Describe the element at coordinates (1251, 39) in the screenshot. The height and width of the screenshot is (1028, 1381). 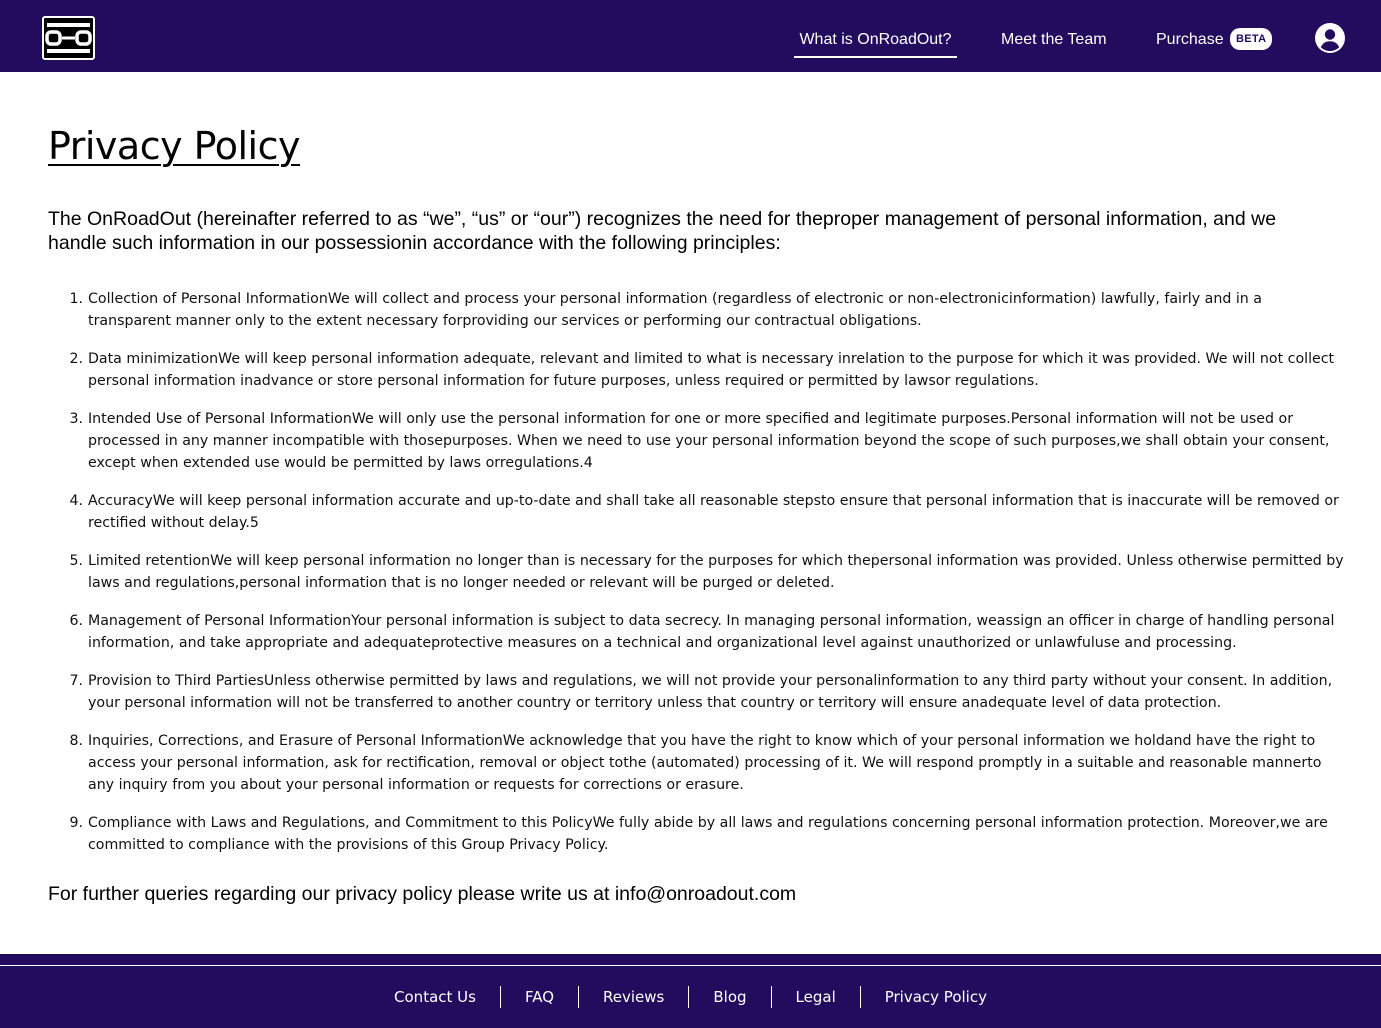
I see `beta-badge: BETA` at that location.